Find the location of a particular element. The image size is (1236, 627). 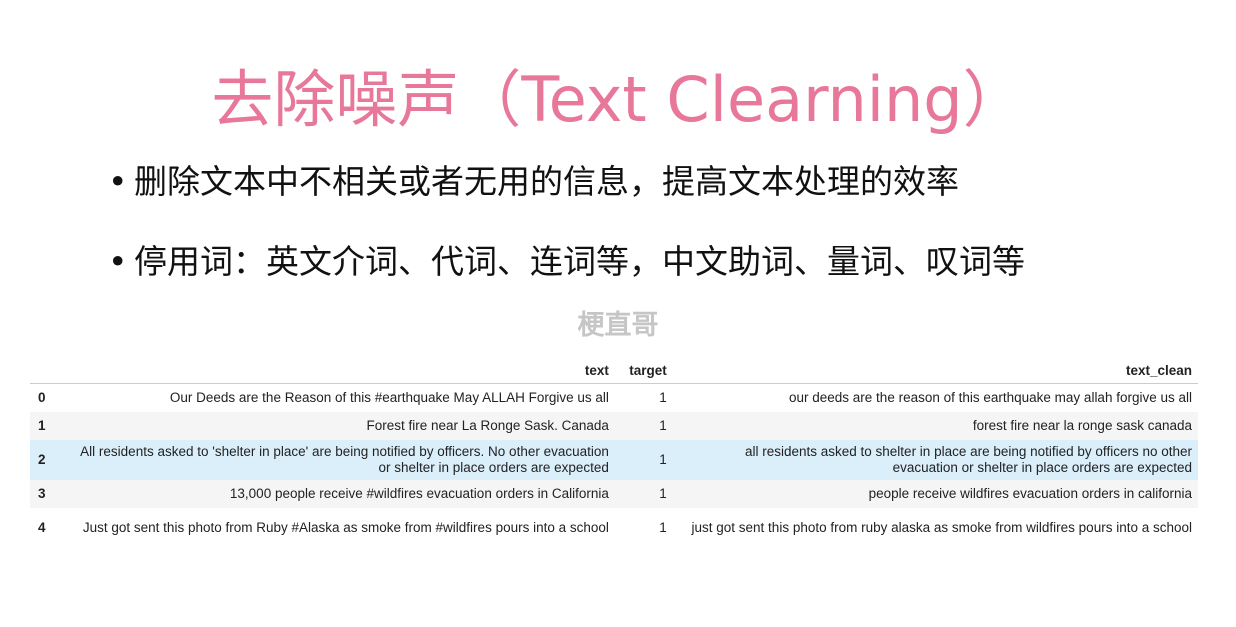

cell-text-clean: forest fire near la ronge sask canada is located at coordinates (935, 425).